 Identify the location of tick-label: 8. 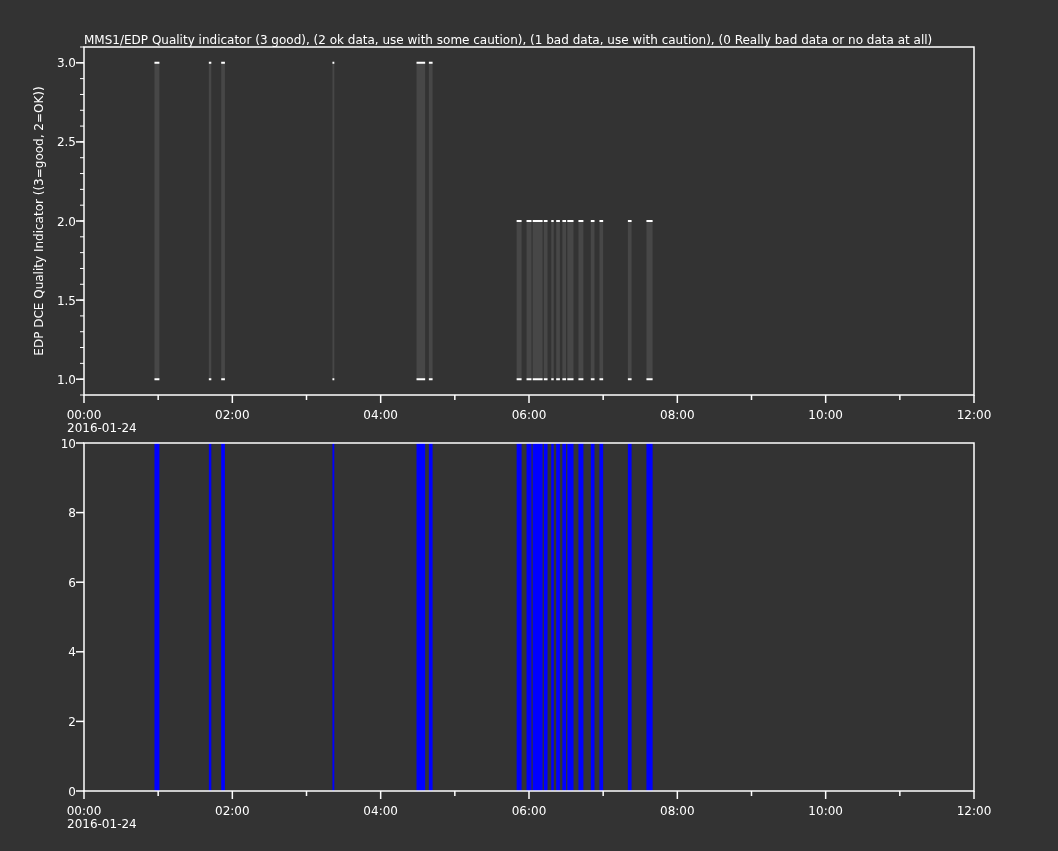
(72, 513).